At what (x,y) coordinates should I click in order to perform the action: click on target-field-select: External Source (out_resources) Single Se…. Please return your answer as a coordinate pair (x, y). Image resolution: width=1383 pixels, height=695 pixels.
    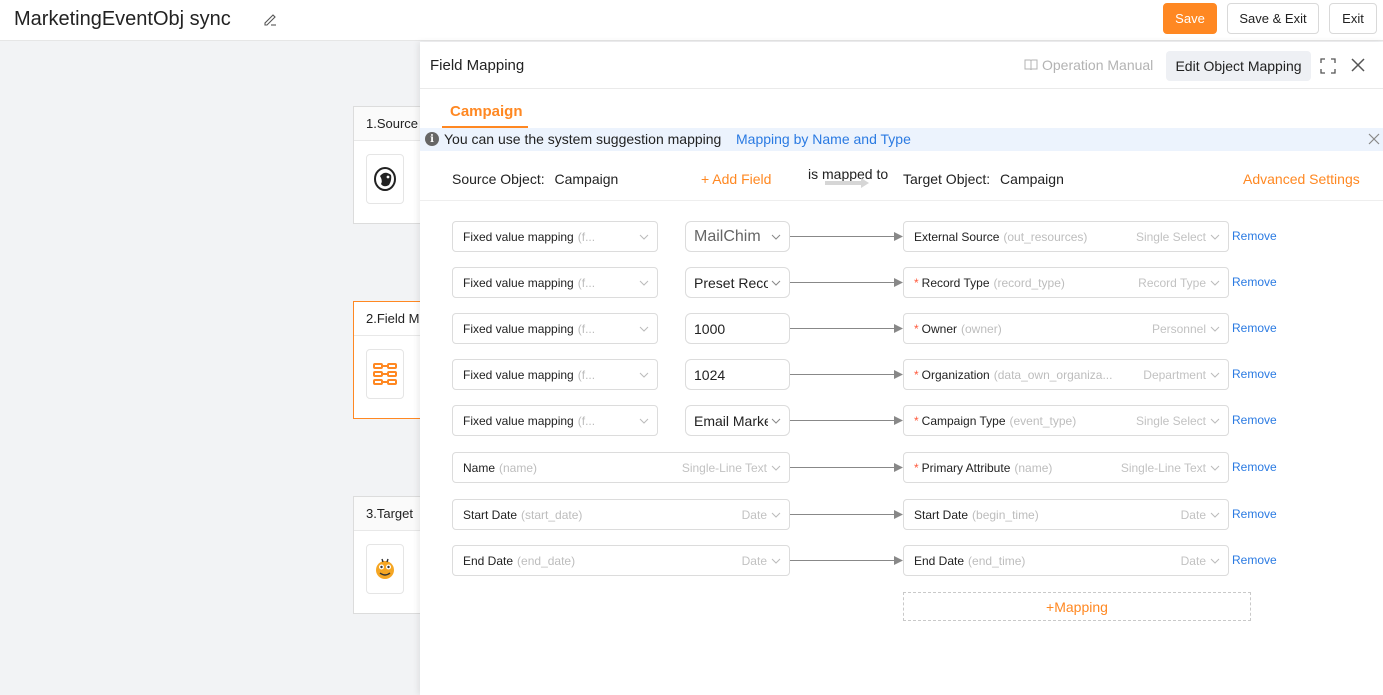
    Looking at the image, I should click on (1066, 236).